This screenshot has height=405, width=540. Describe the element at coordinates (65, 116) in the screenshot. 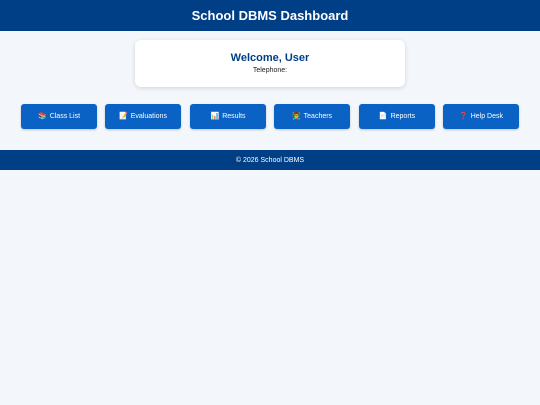

I see `class-list-label: Class List` at that location.